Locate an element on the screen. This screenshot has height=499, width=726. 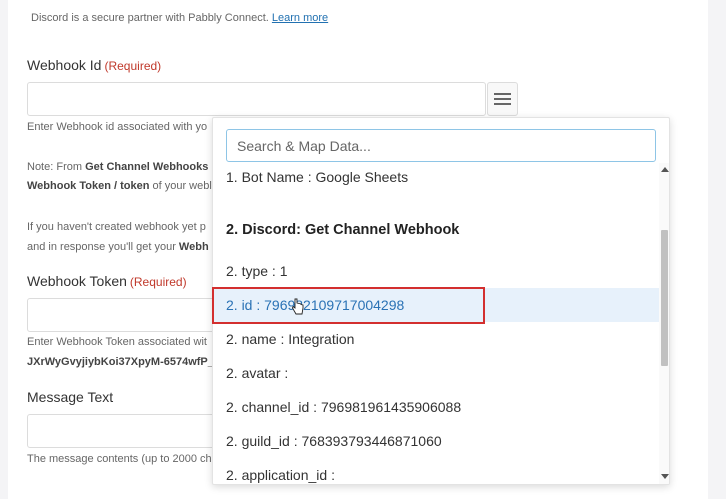
list-item: 2. guild_id : 768393793446871060 is located at coordinates (436, 441).